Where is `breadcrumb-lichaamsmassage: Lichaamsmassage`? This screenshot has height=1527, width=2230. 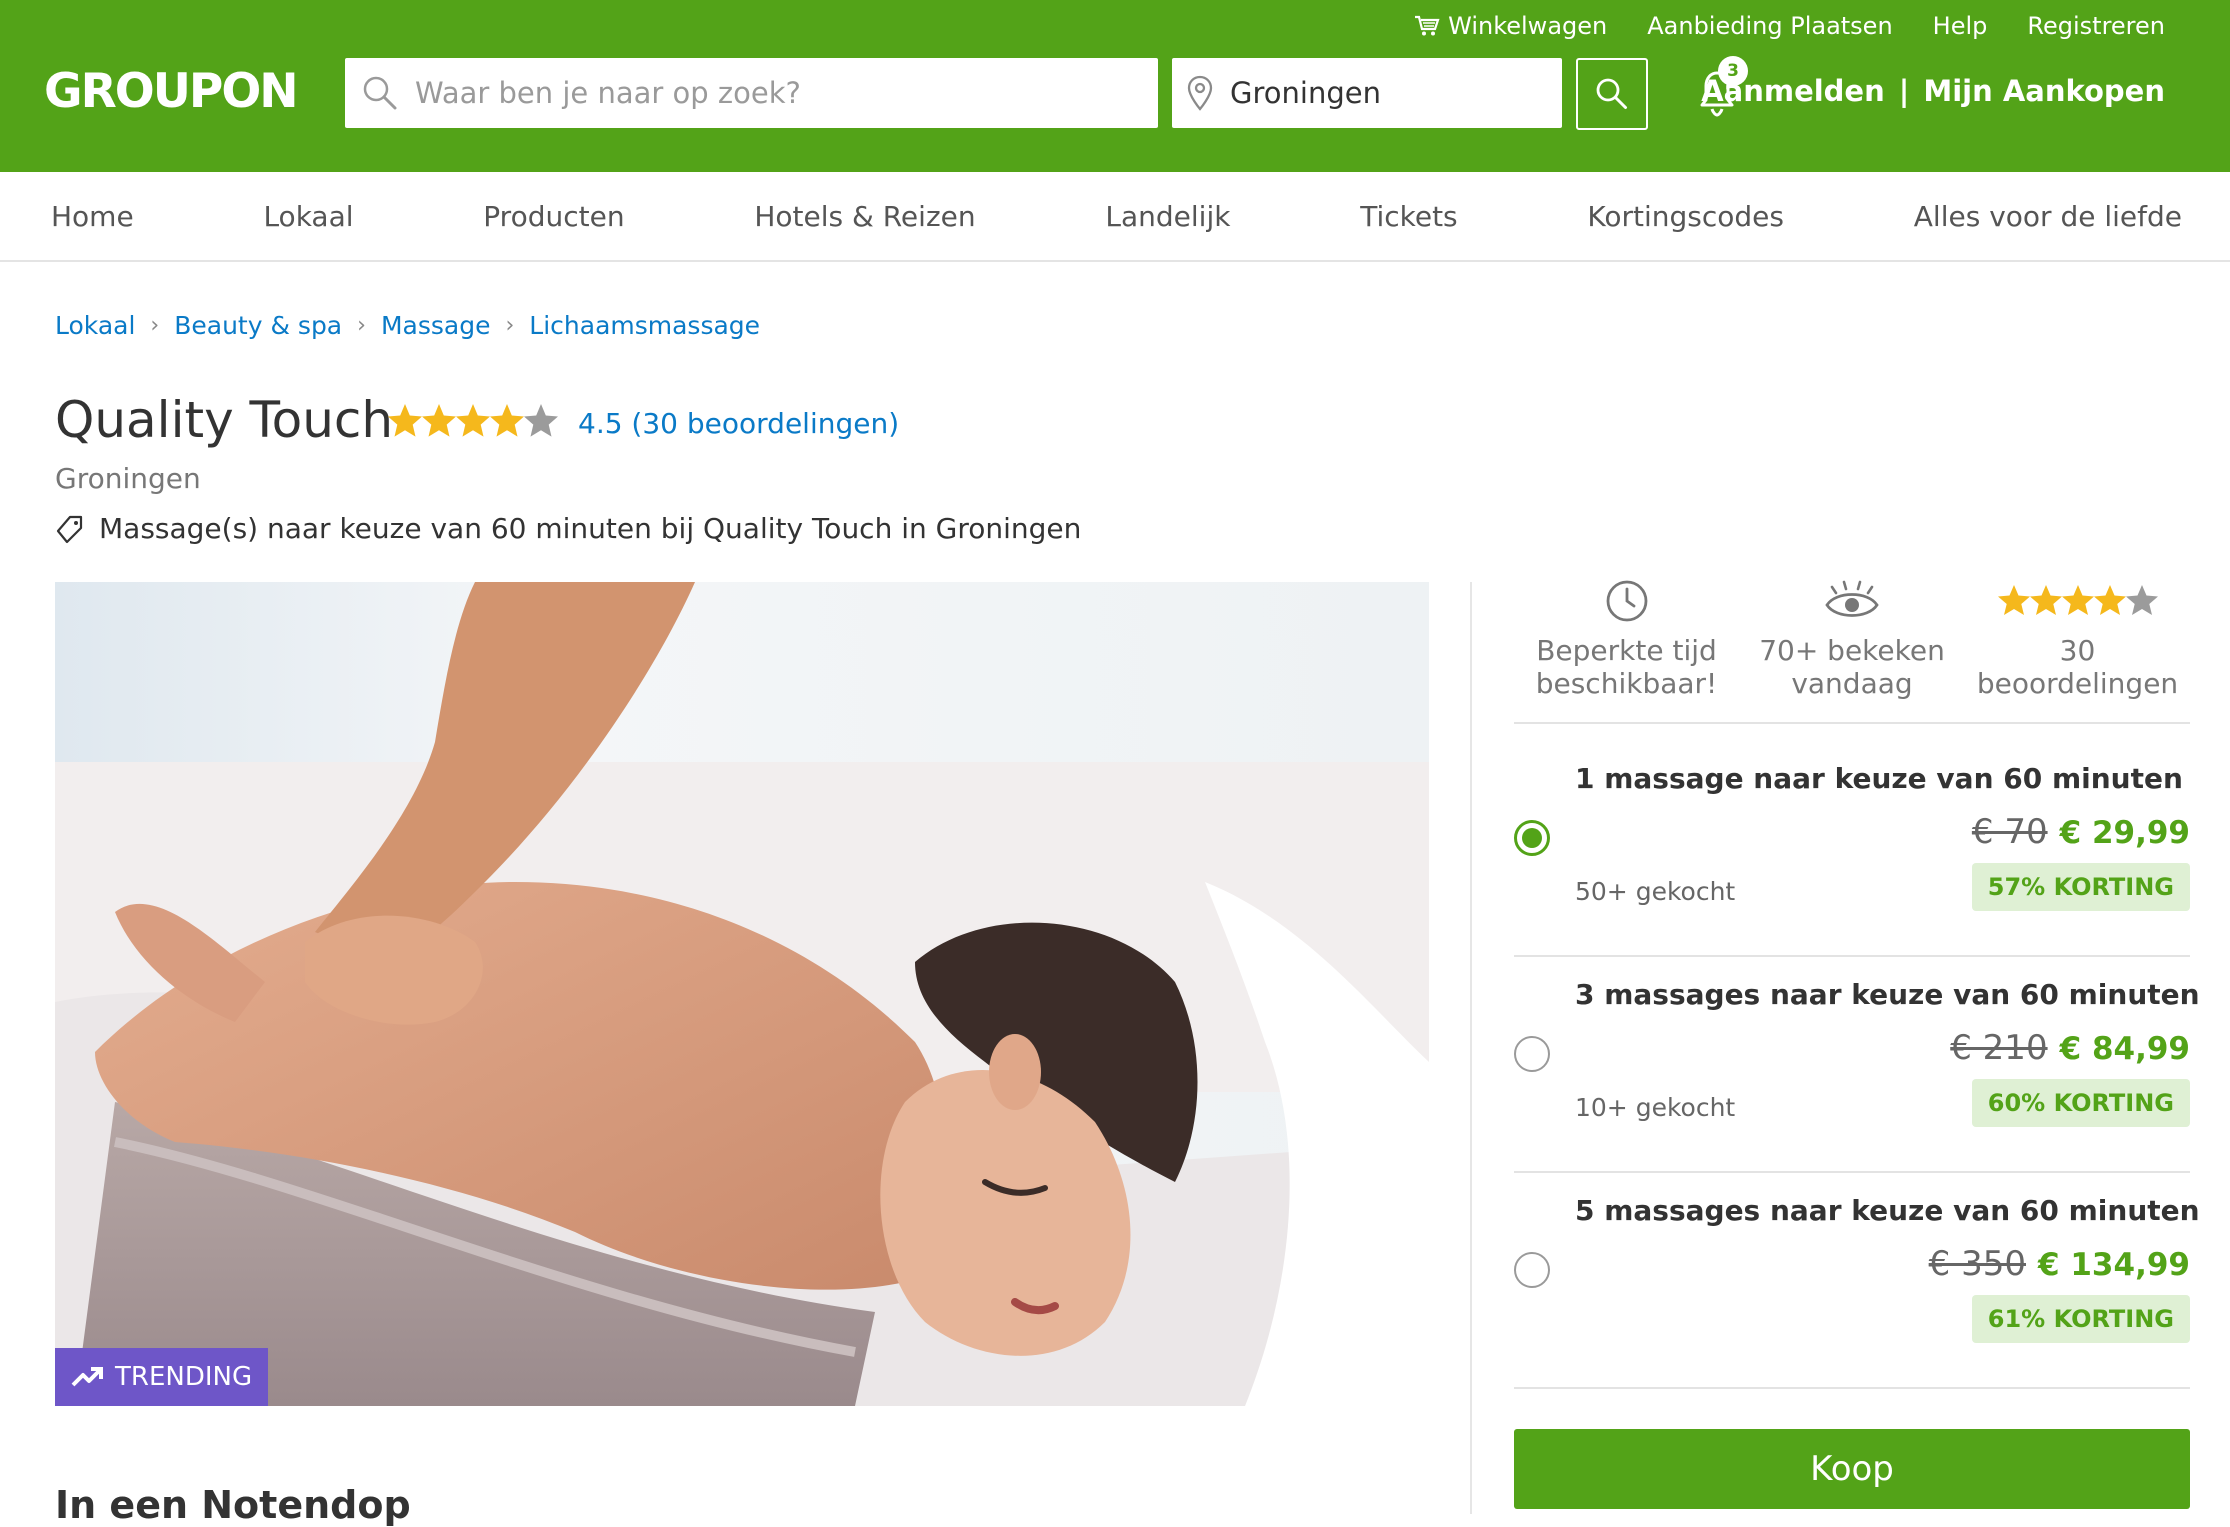
breadcrumb-lichaamsmassage: Lichaamsmassage is located at coordinates (644, 325).